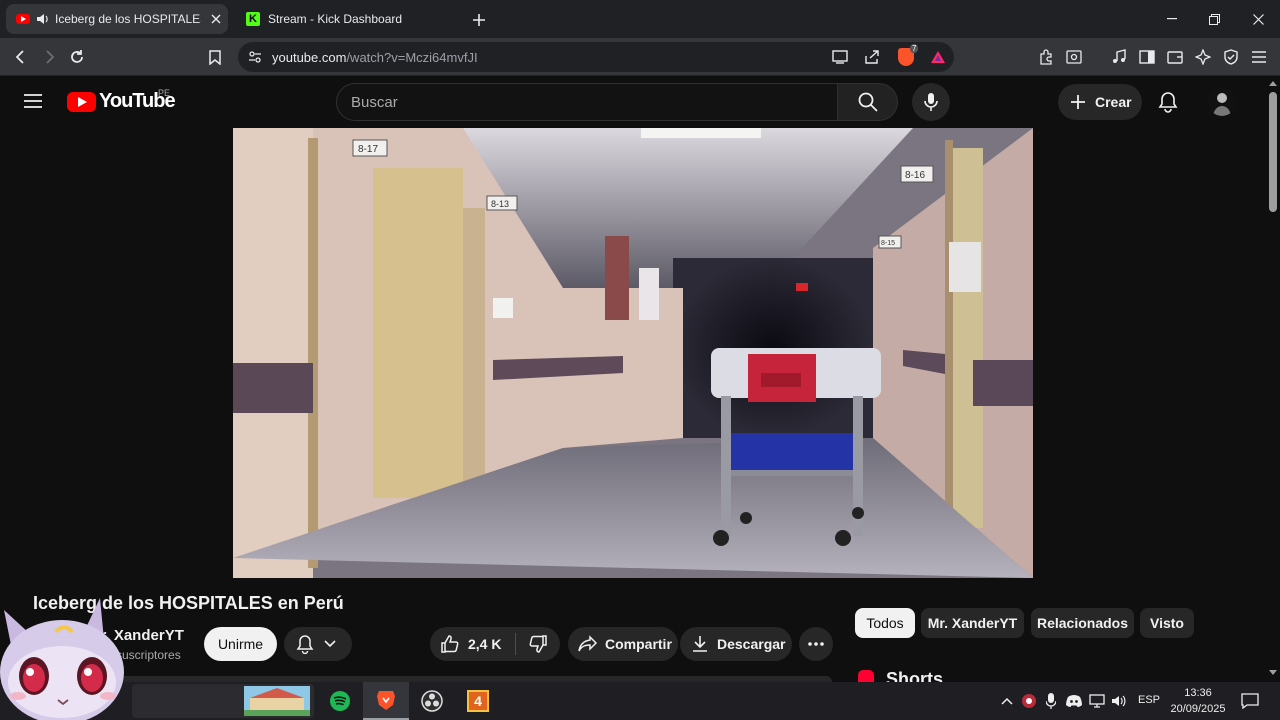 This screenshot has height=720, width=1280. What do you see at coordinates (33, 101) in the screenshot?
I see `guide-menu-icon` at bounding box center [33, 101].